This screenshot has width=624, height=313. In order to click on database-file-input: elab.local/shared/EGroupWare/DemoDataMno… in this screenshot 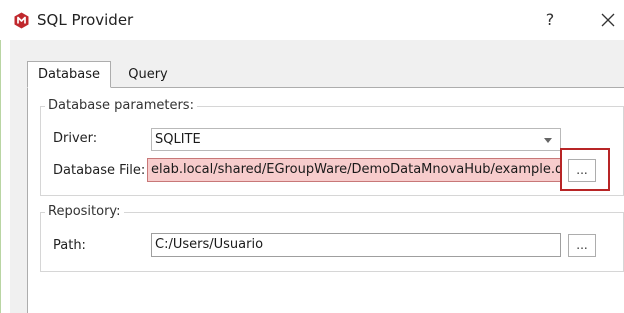, I will do `click(354, 170)`.